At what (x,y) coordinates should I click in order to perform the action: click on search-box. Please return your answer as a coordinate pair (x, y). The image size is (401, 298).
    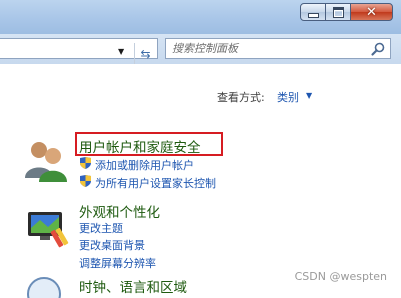
    Looking at the image, I should click on (278, 48).